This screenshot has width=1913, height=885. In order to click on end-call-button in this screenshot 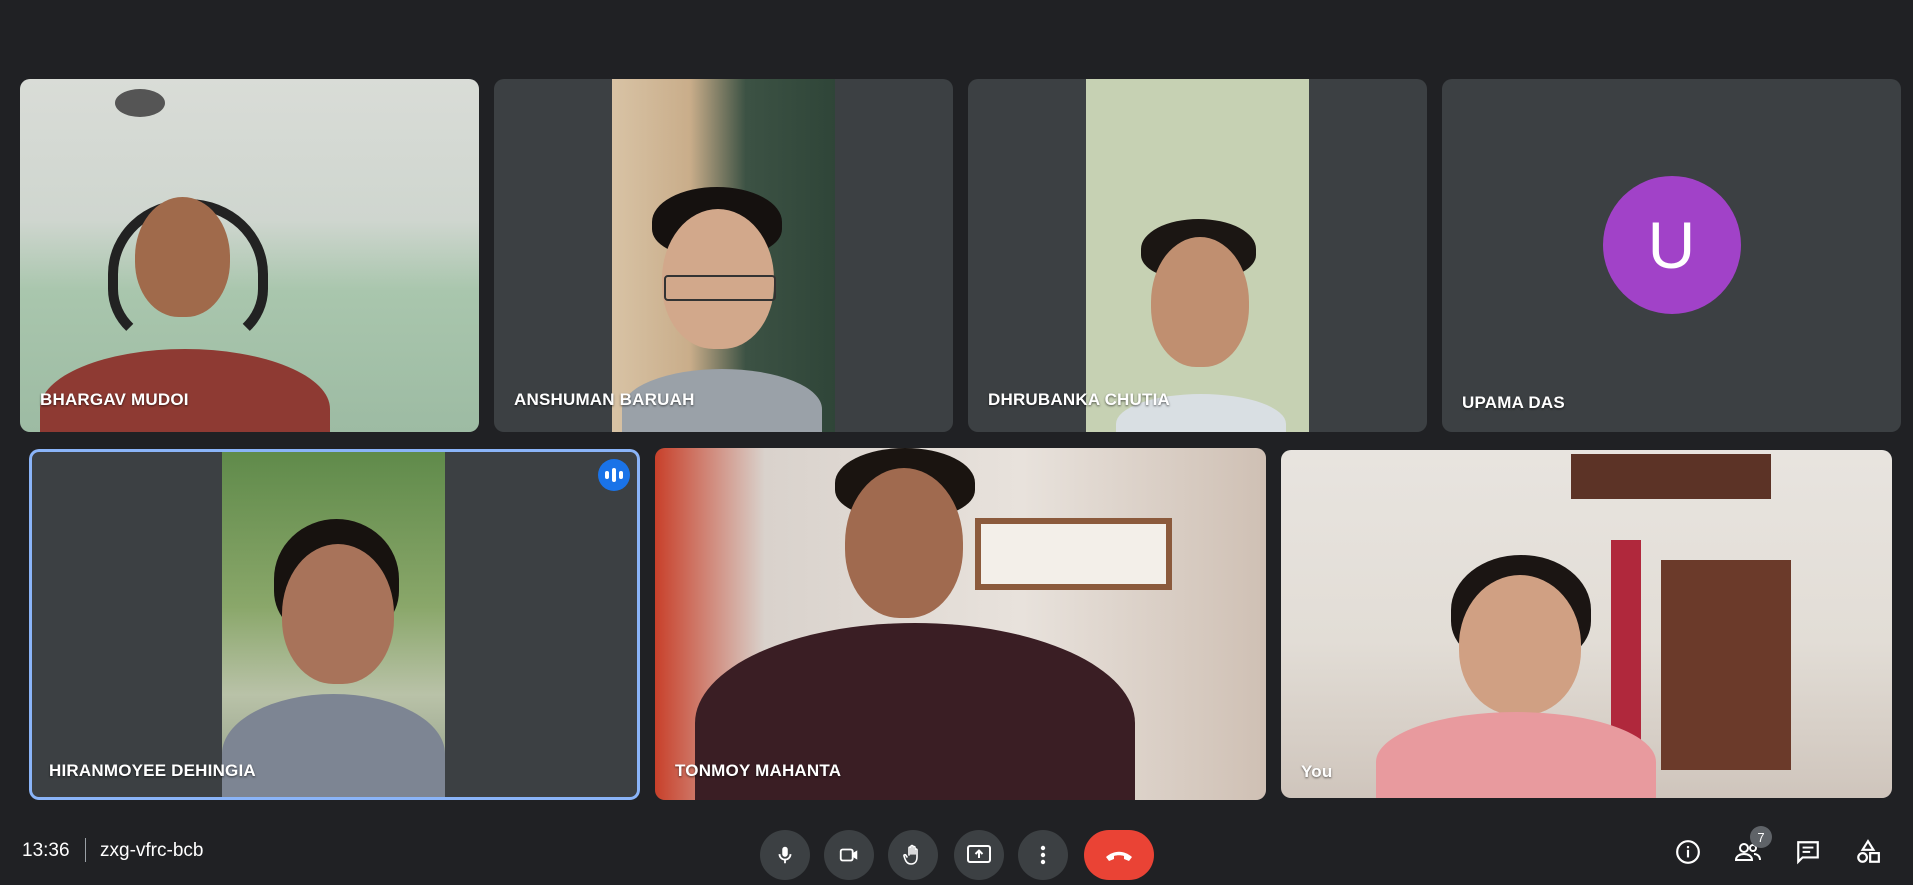, I will do `click(1119, 855)`.